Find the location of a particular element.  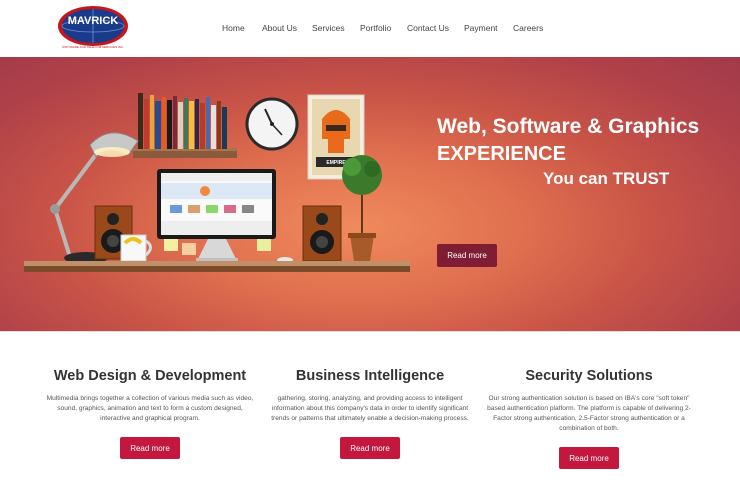

potted-plant is located at coordinates (362, 208).